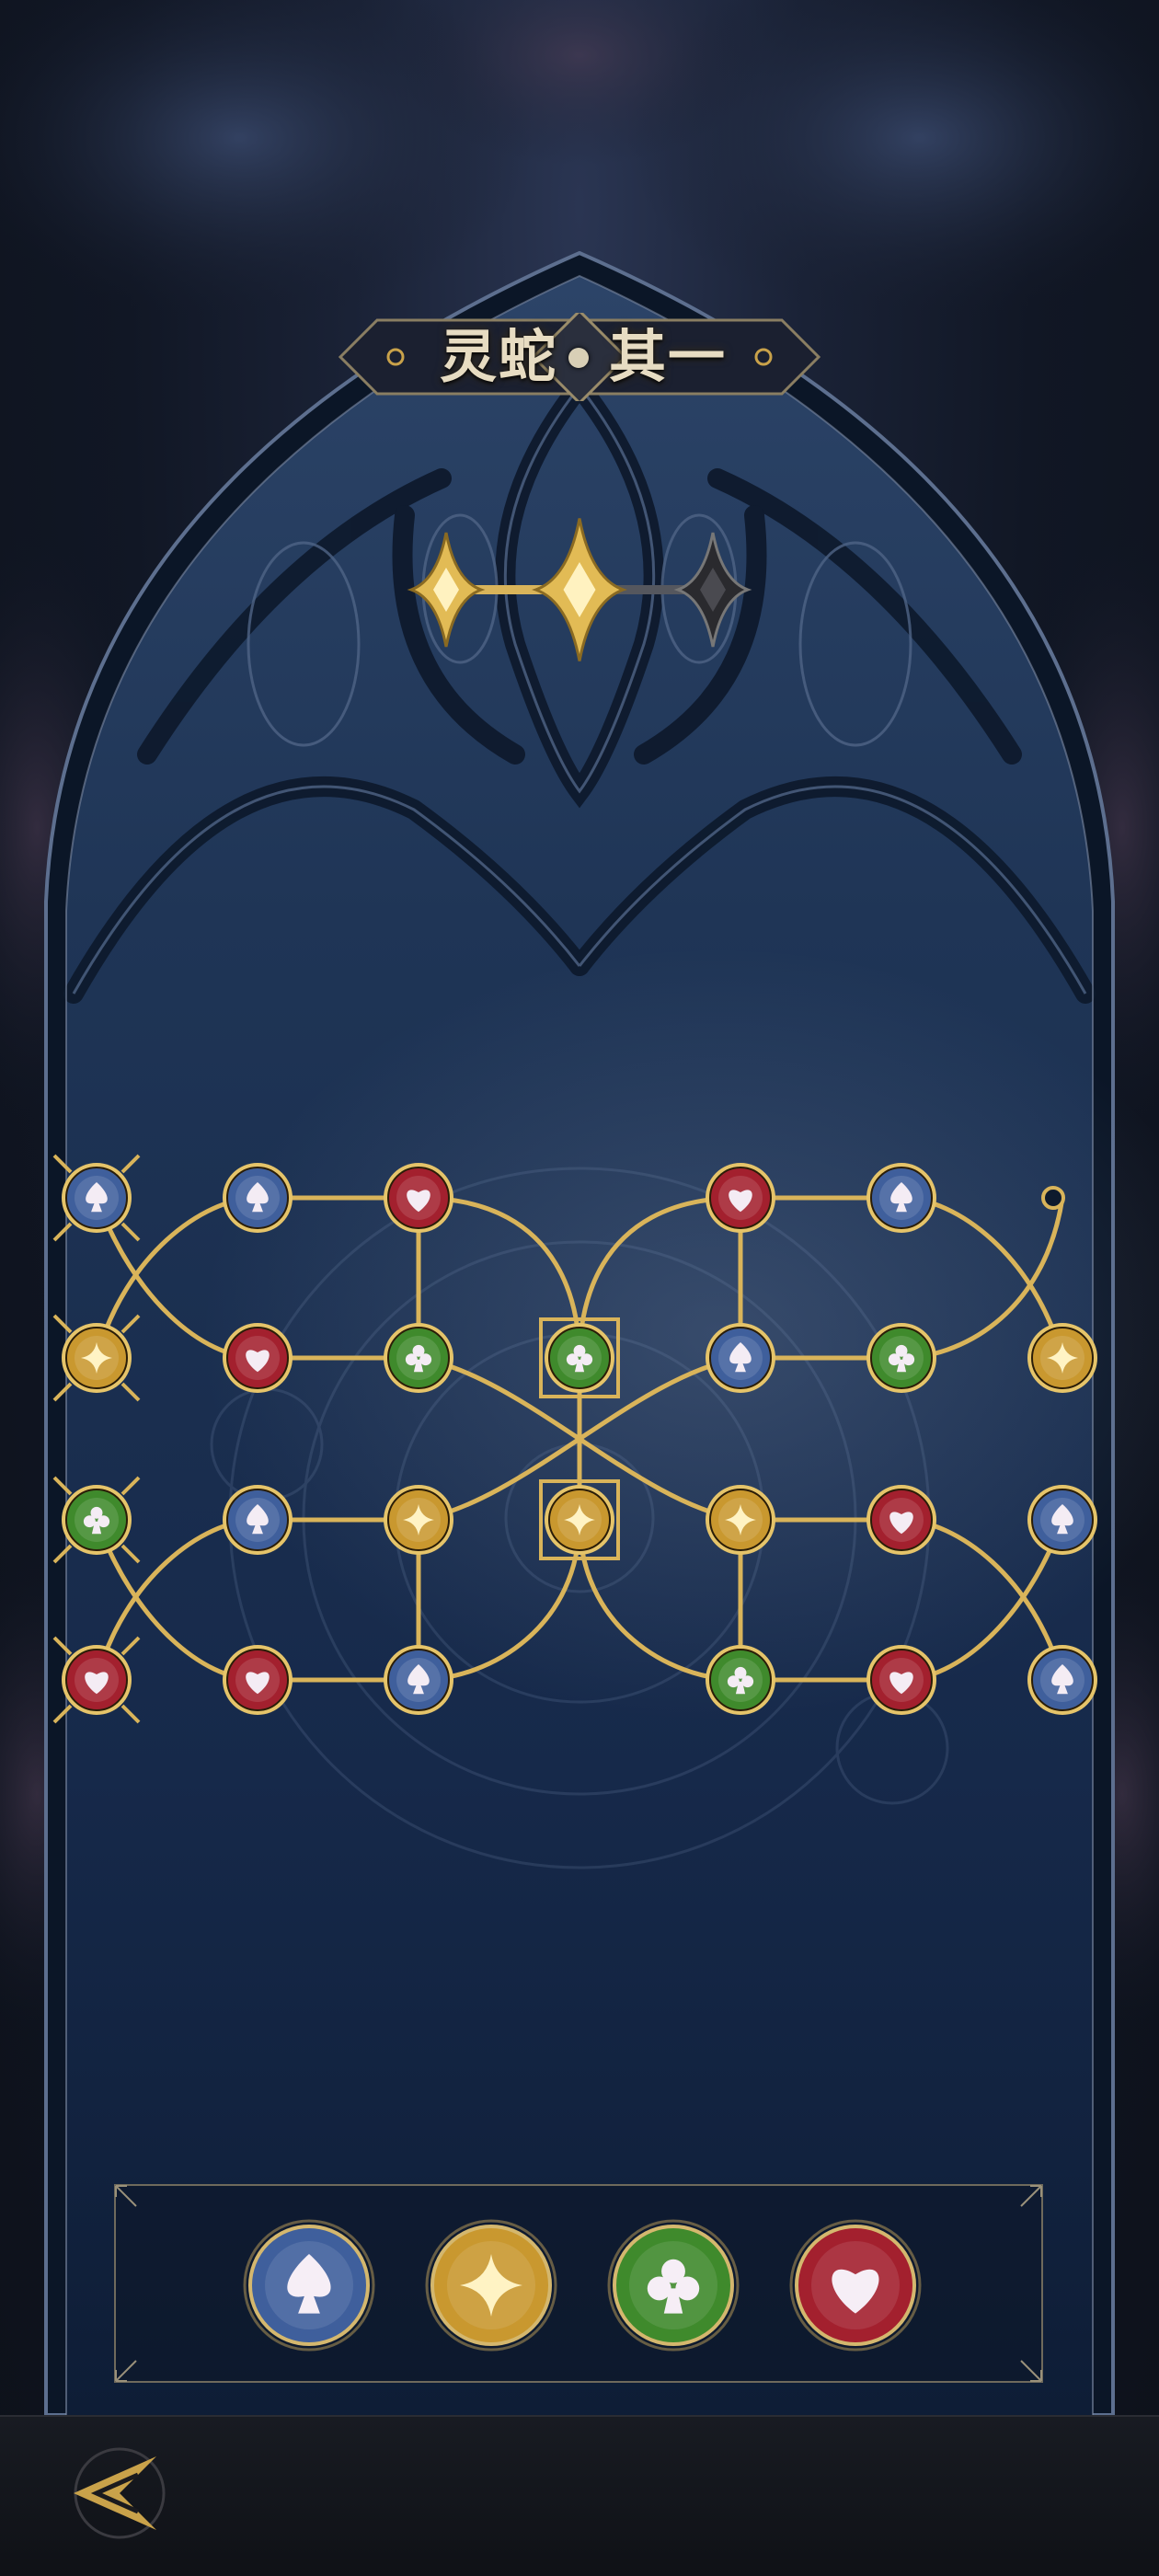 This screenshot has height=2576, width=1159. What do you see at coordinates (491, 2285) in the screenshot?
I see `tray-diamond-button` at bounding box center [491, 2285].